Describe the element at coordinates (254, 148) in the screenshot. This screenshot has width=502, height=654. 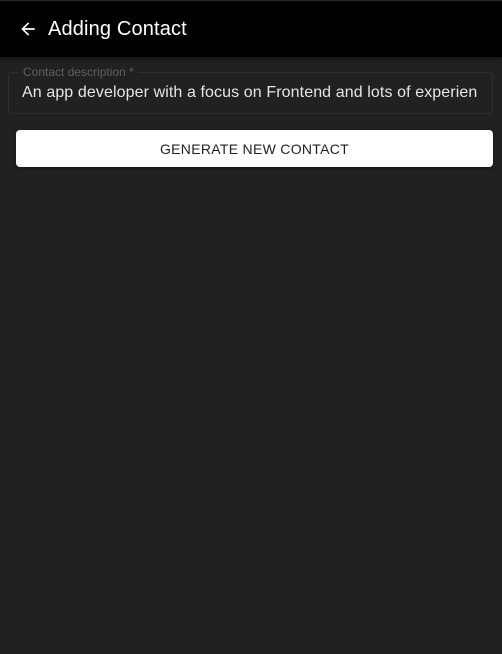
I see `generate-new-contact-button: GENERATE NEW CONTACT` at that location.